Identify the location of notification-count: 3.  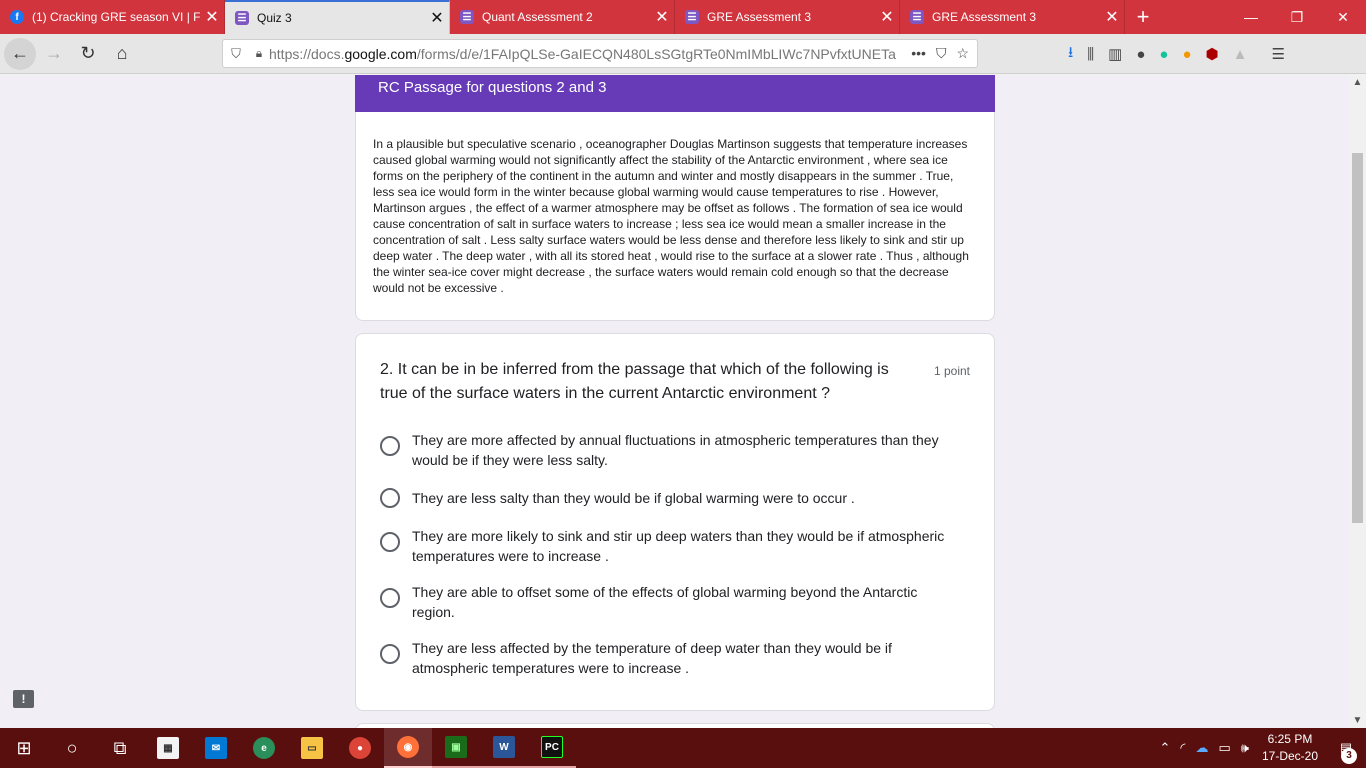
(1349, 756).